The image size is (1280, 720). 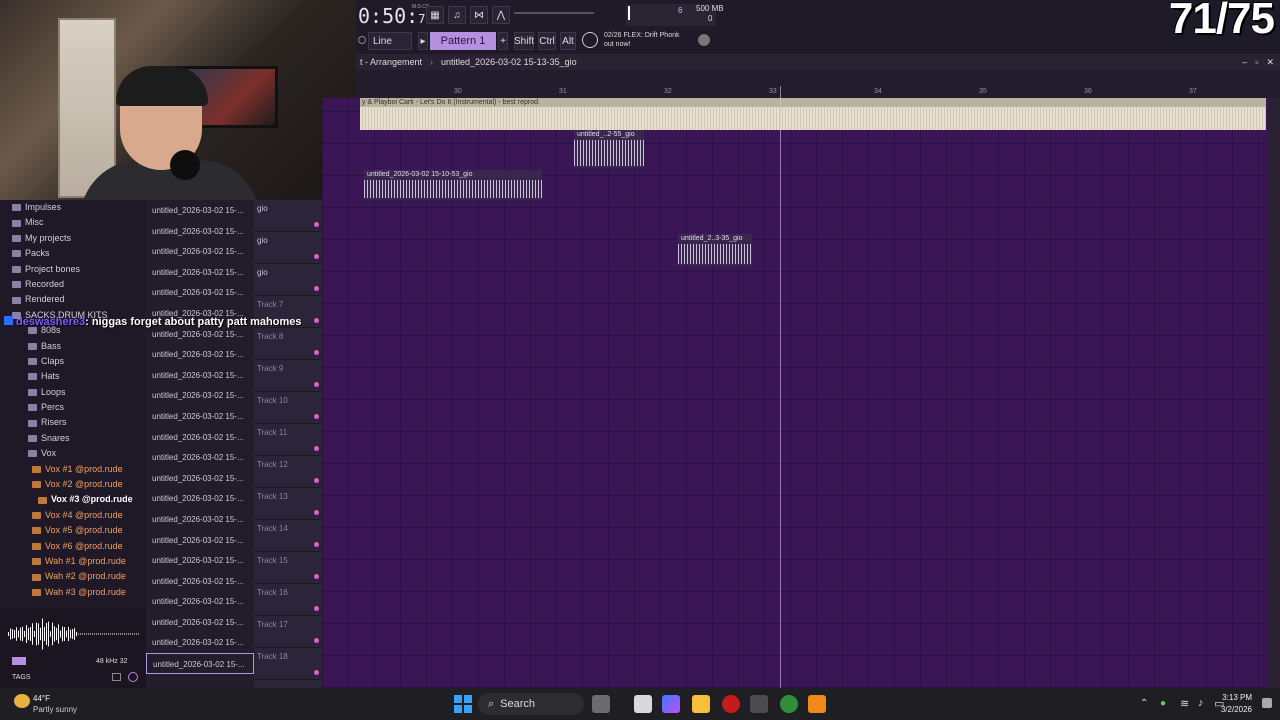 What do you see at coordinates (288, 568) in the screenshot?
I see `track-header: Track 15` at bounding box center [288, 568].